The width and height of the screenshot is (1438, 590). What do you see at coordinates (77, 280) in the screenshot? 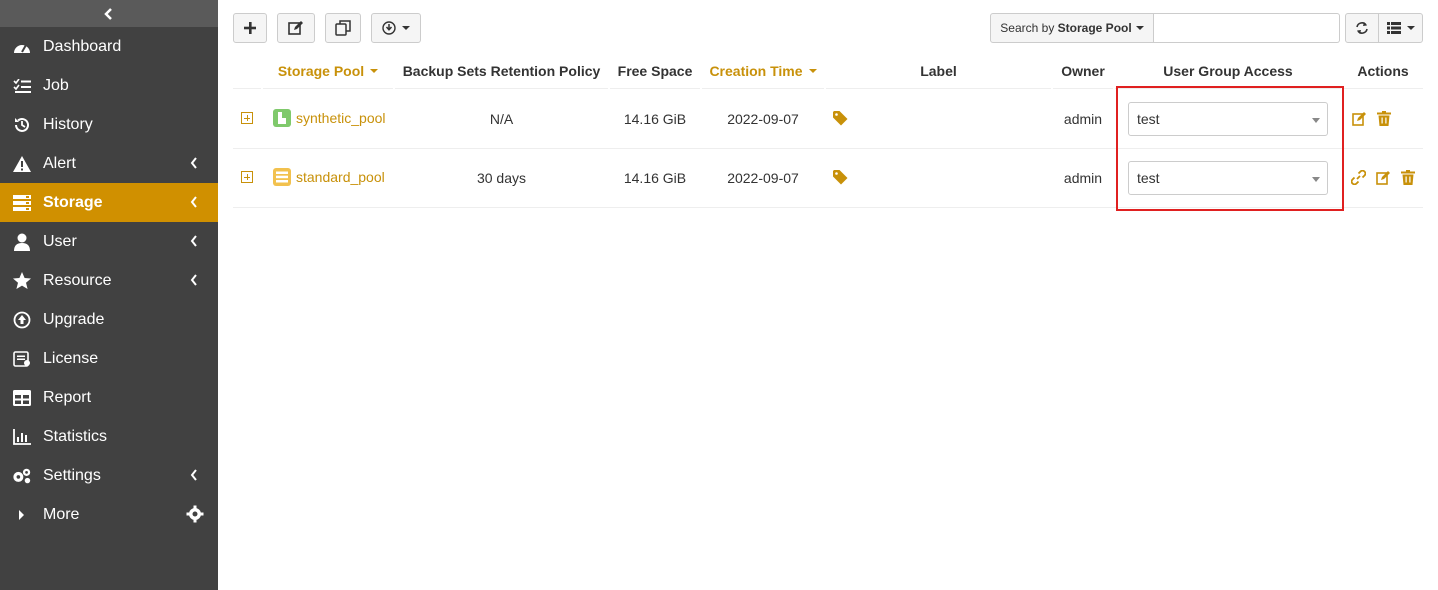
I see `sidebar-item-label: Resource` at bounding box center [77, 280].